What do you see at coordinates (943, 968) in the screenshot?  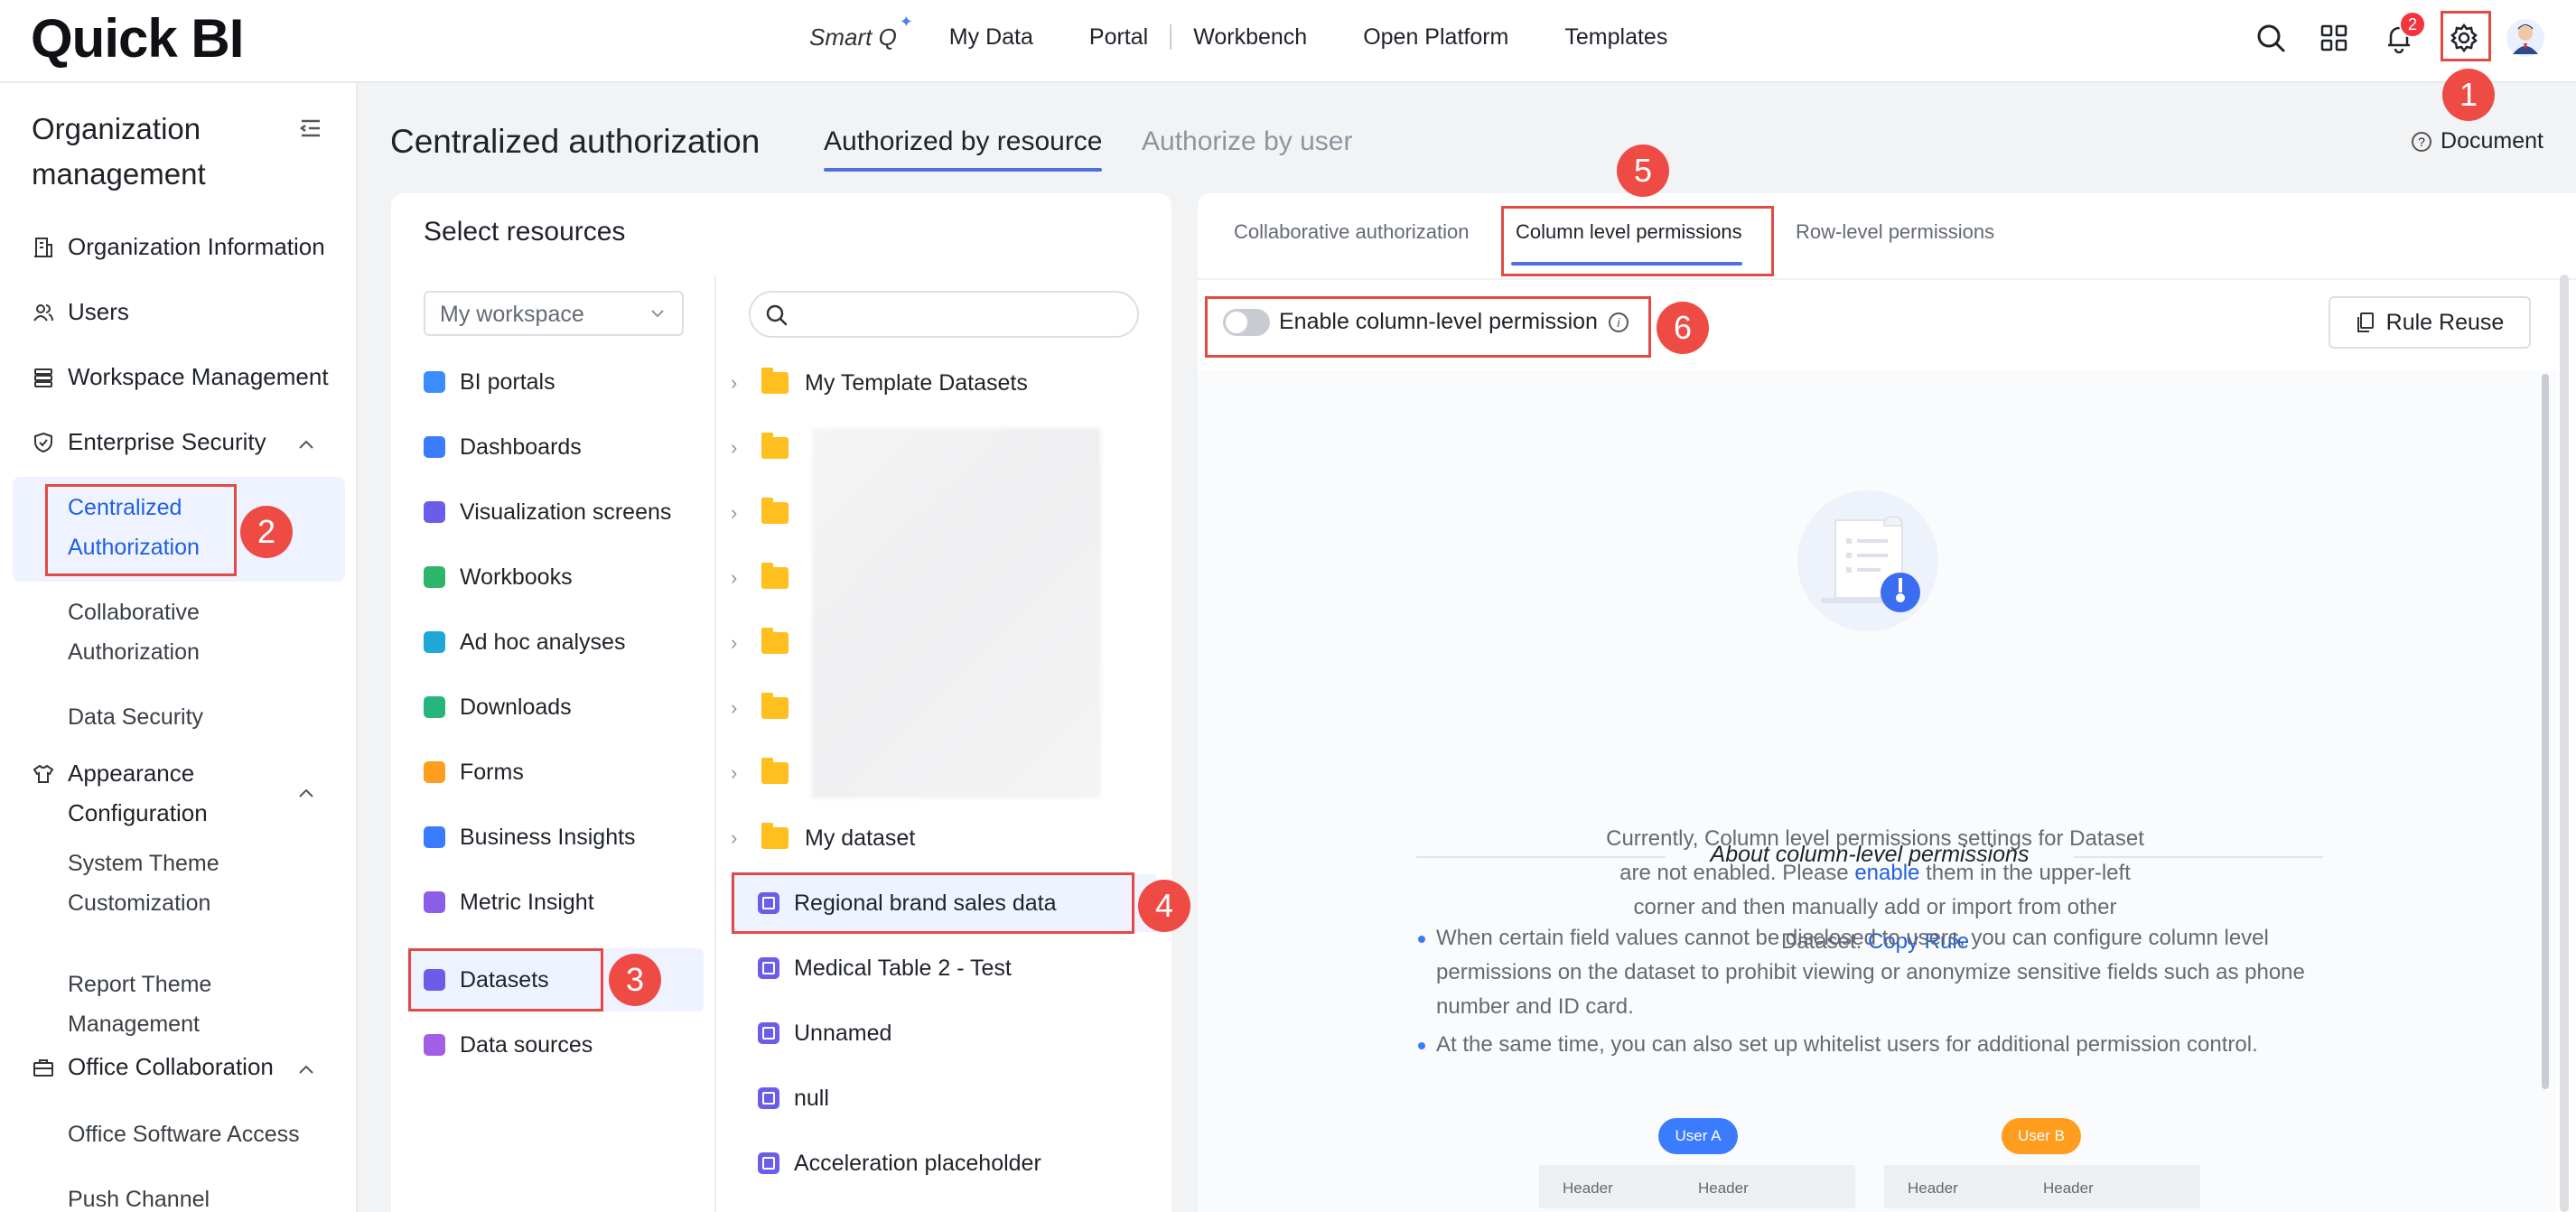 I see `dataset-item: Medical Table 2 - Test` at bounding box center [943, 968].